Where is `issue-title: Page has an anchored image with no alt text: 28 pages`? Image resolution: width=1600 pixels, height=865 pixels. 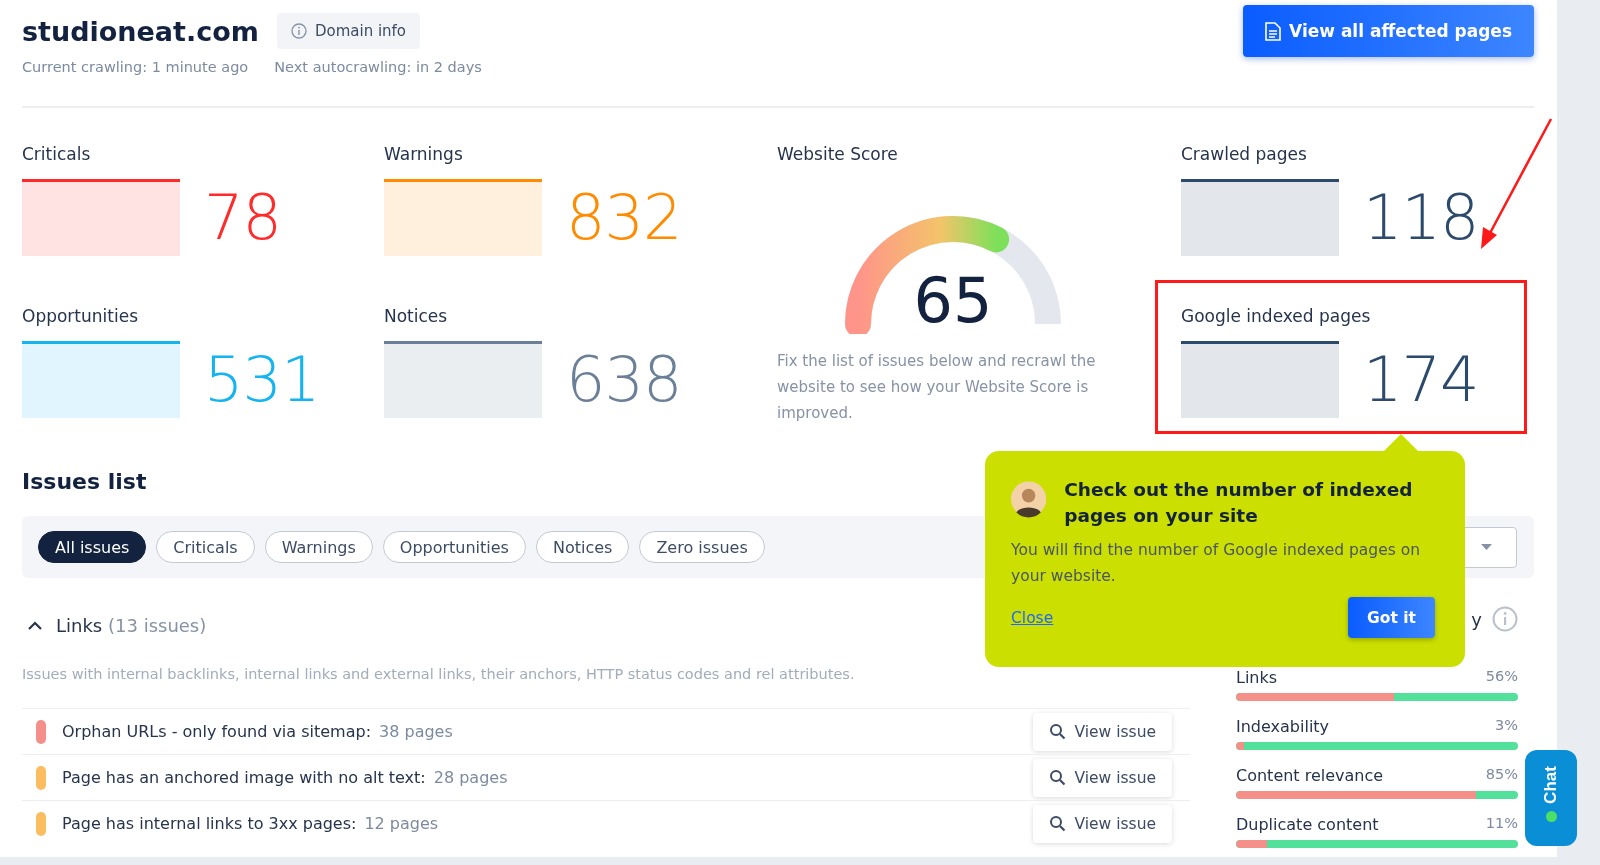 issue-title: Page has an anchored image with no alt text: 28 pages is located at coordinates (285, 777).